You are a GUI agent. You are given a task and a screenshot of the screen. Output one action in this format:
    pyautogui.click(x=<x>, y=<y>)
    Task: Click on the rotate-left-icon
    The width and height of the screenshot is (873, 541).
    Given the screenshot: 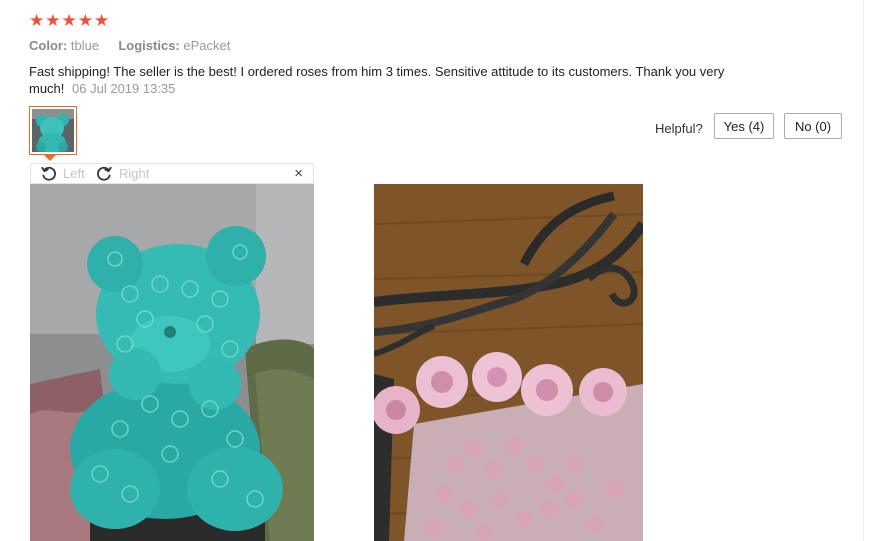 What is the action you would take?
    pyautogui.click(x=48, y=173)
    